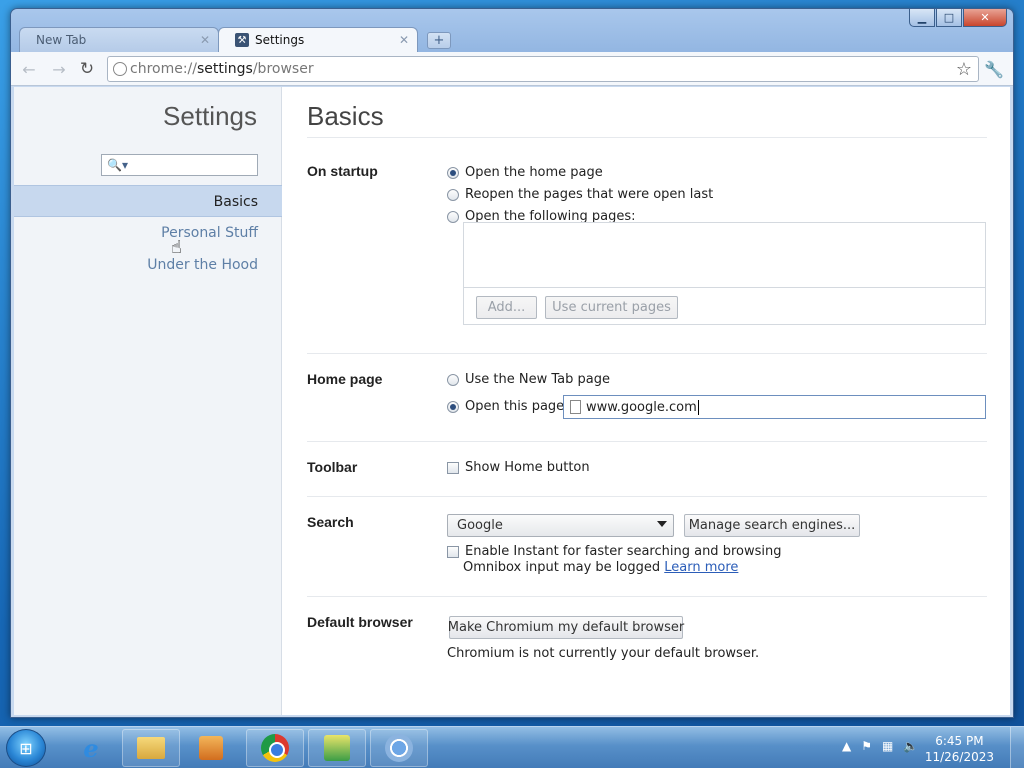 The height and width of the screenshot is (768, 1024). Describe the element at coordinates (949, 18) in the screenshot. I see `maximize-button: □` at that location.